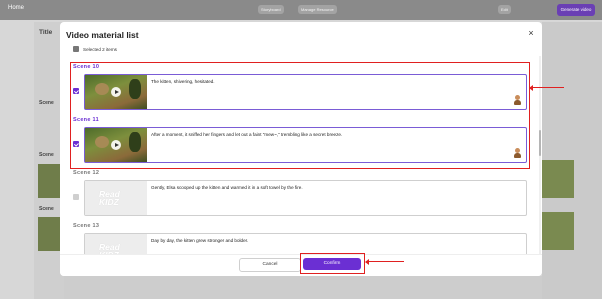  What do you see at coordinates (531, 33) in the screenshot?
I see `close-icon: ×` at bounding box center [531, 33].